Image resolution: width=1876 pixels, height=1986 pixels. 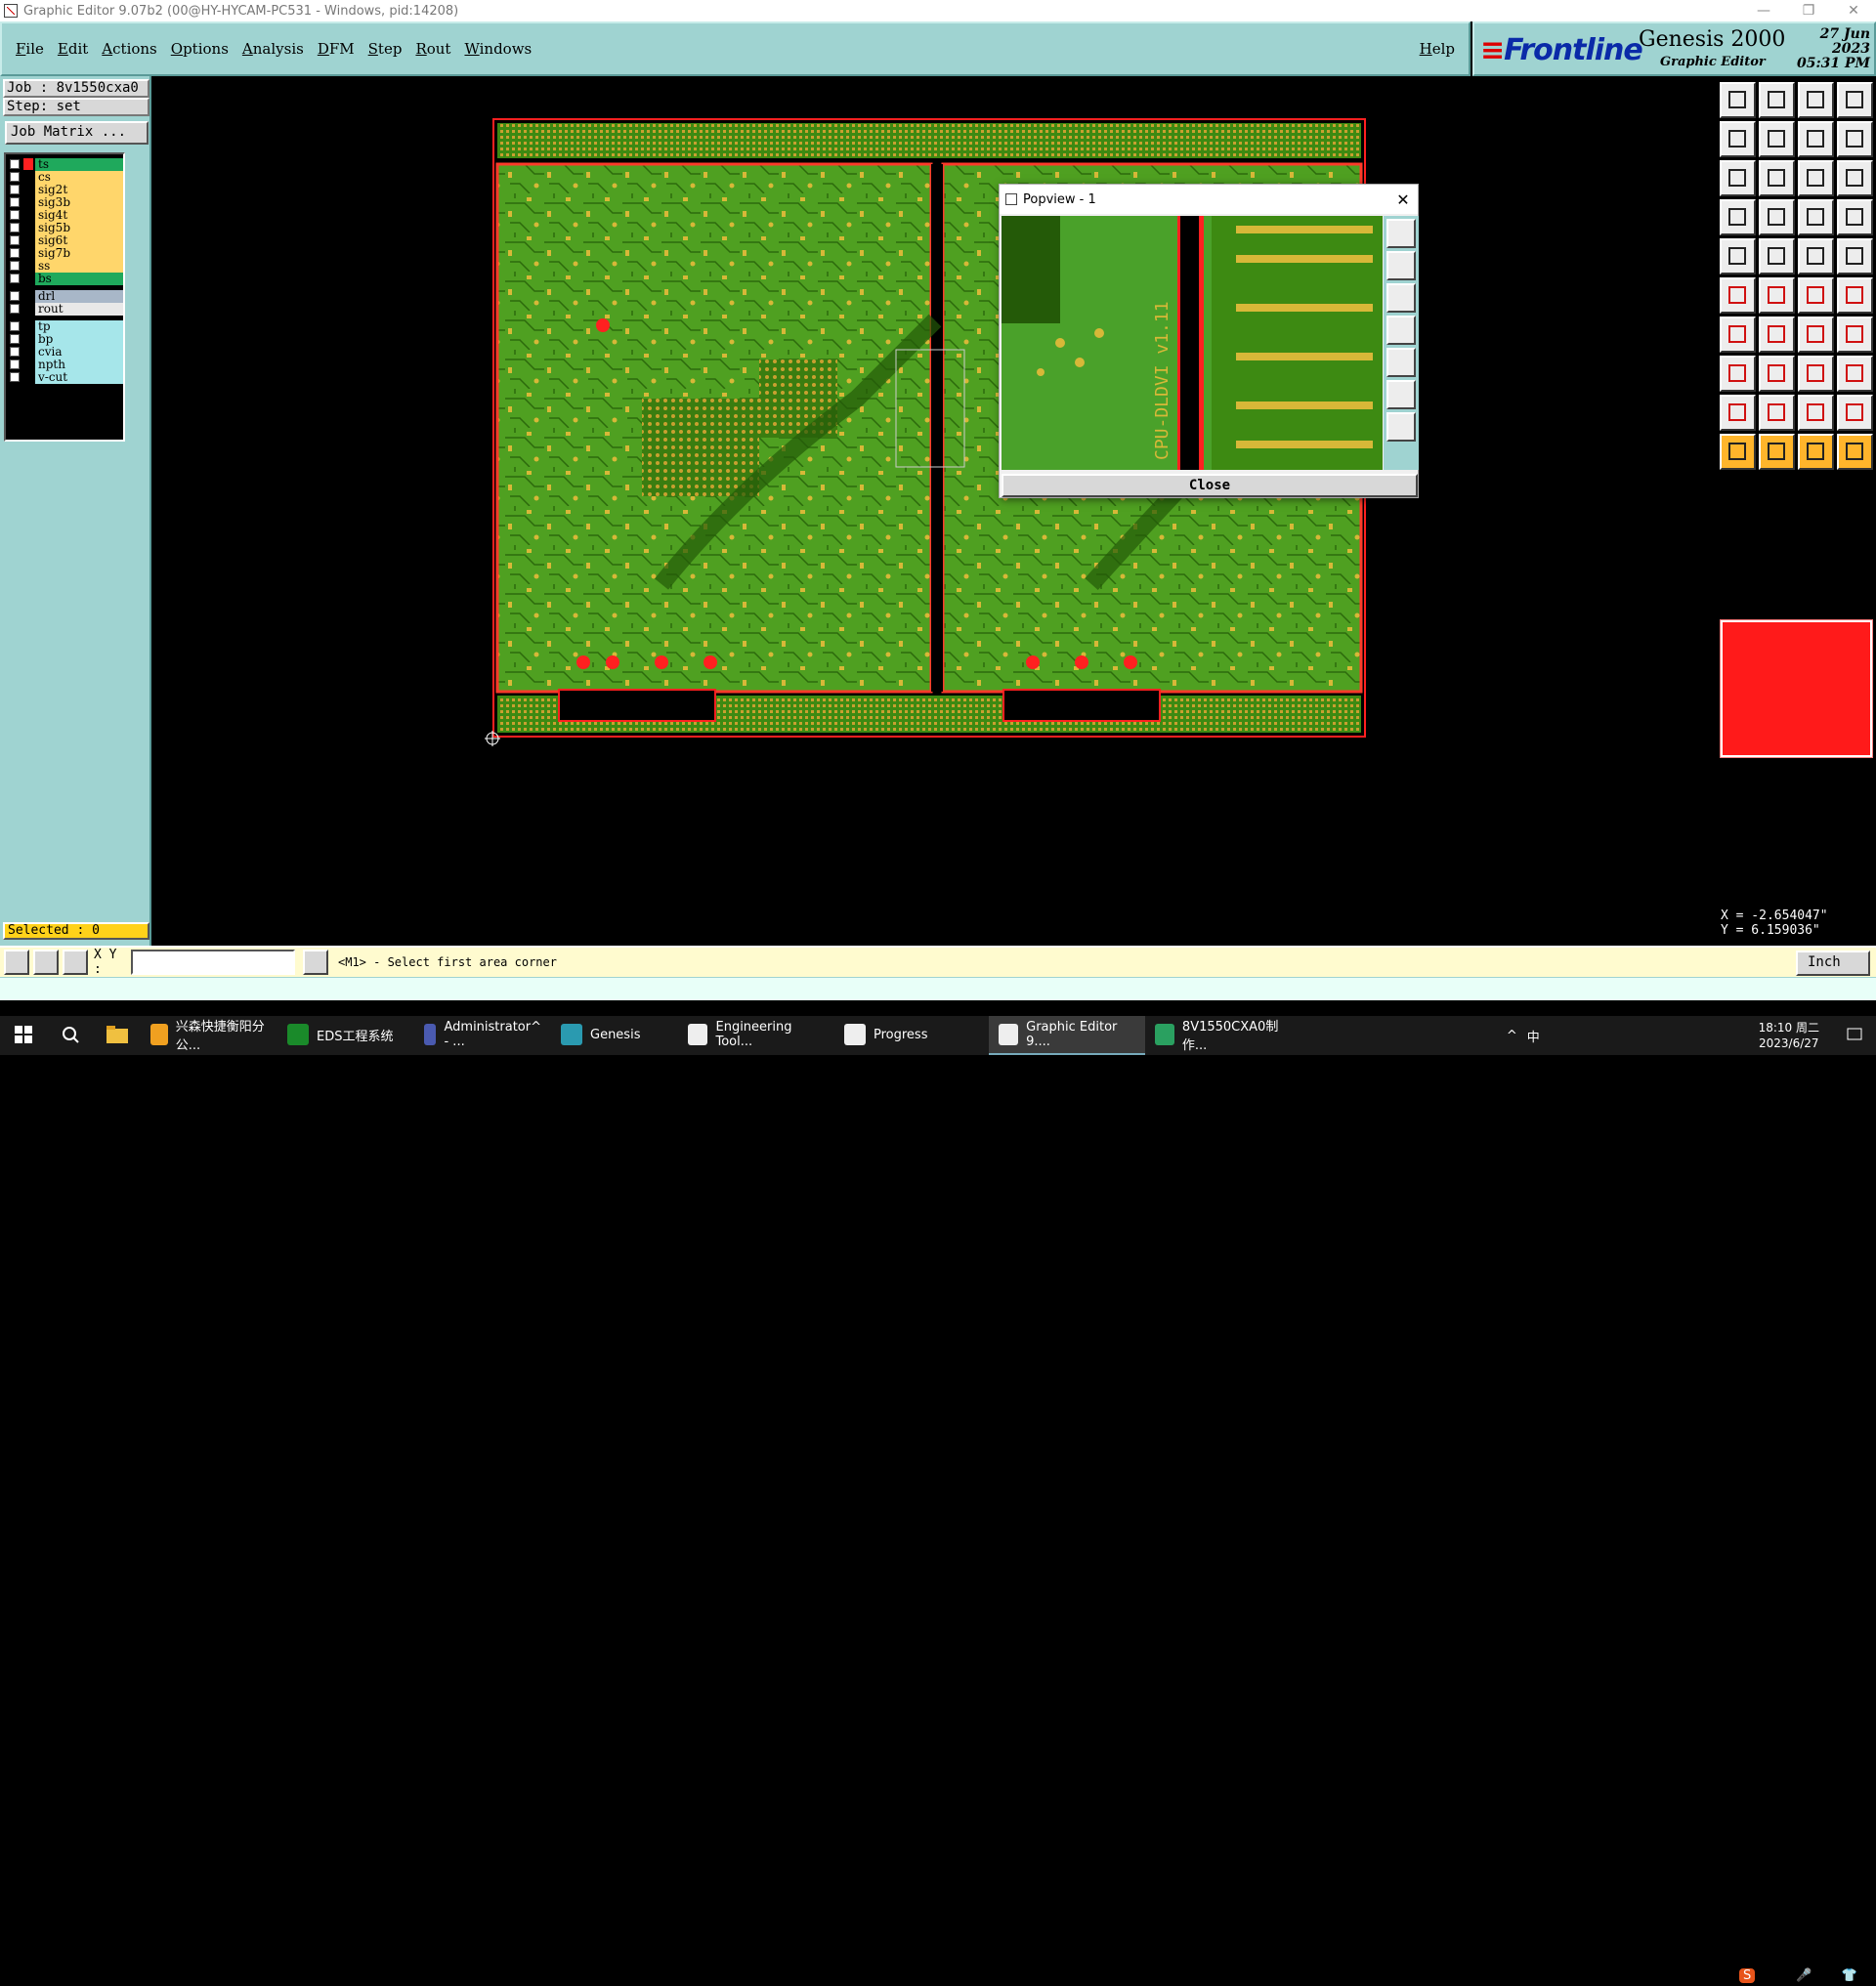 I want to click on menu-help: Help, so click(x=1437, y=49).